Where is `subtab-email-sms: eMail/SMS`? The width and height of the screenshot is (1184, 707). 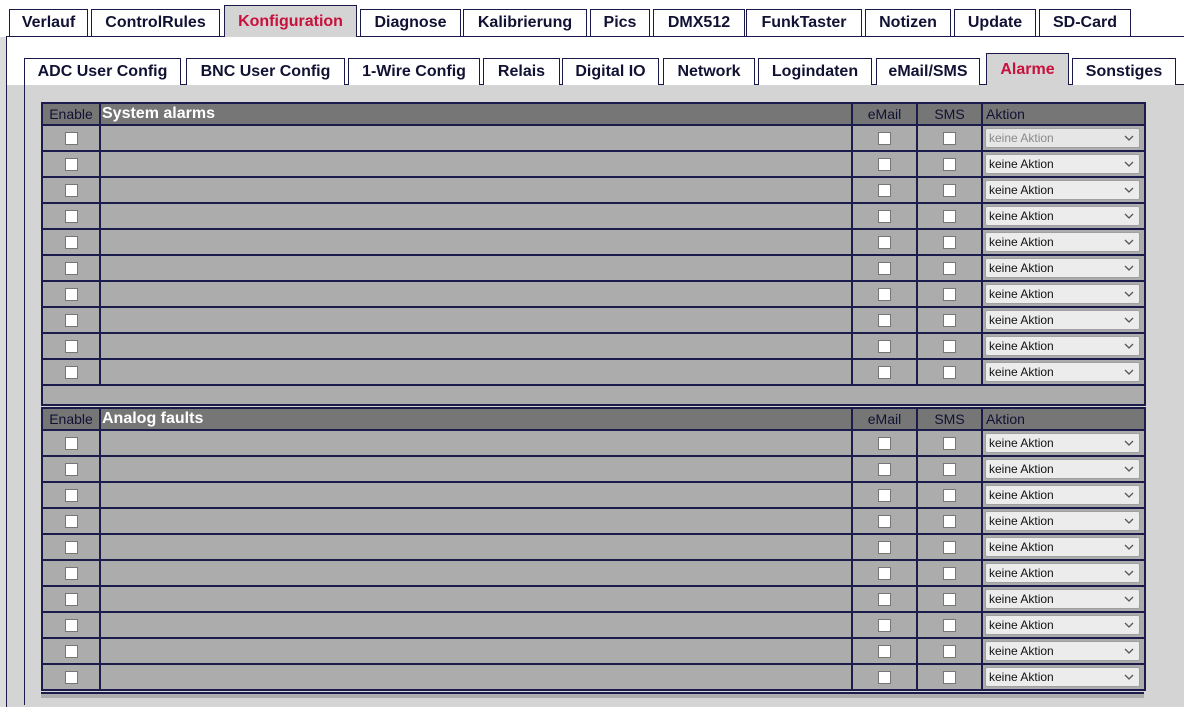 subtab-email-sms: eMail/SMS is located at coordinates (928, 71).